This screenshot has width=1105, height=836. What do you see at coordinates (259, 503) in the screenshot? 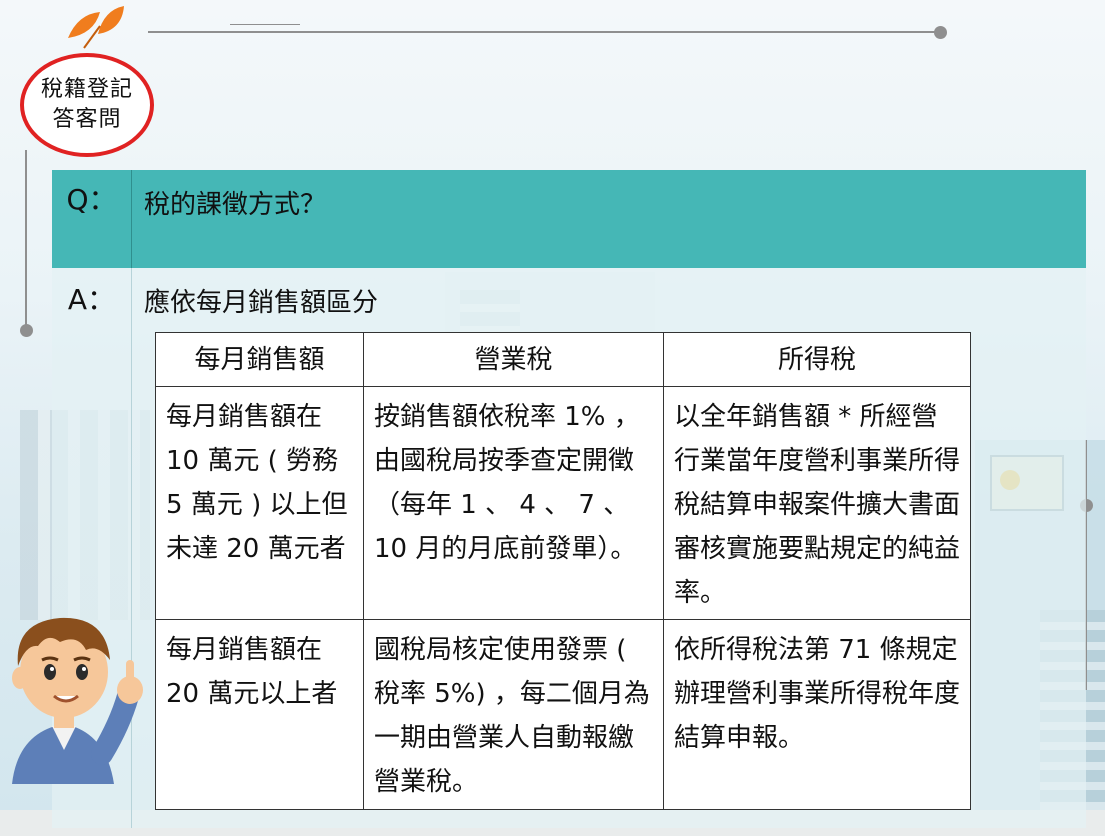
I see `table-cell: 每月銷售額在 10 萬元 ( 勞務 5 萬元 ) 以上但未達 20 萬元者` at bounding box center [259, 503].